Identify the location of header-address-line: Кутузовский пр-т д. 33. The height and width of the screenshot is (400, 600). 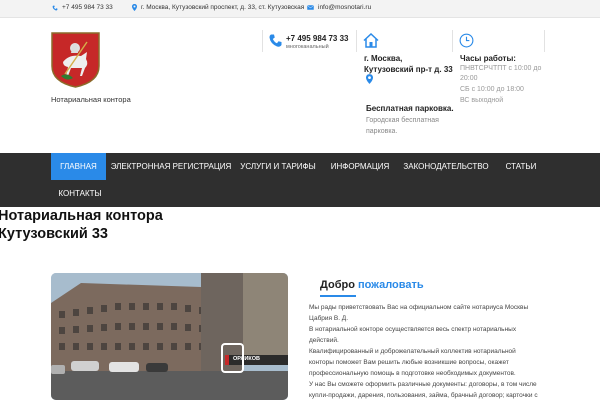
(408, 69).